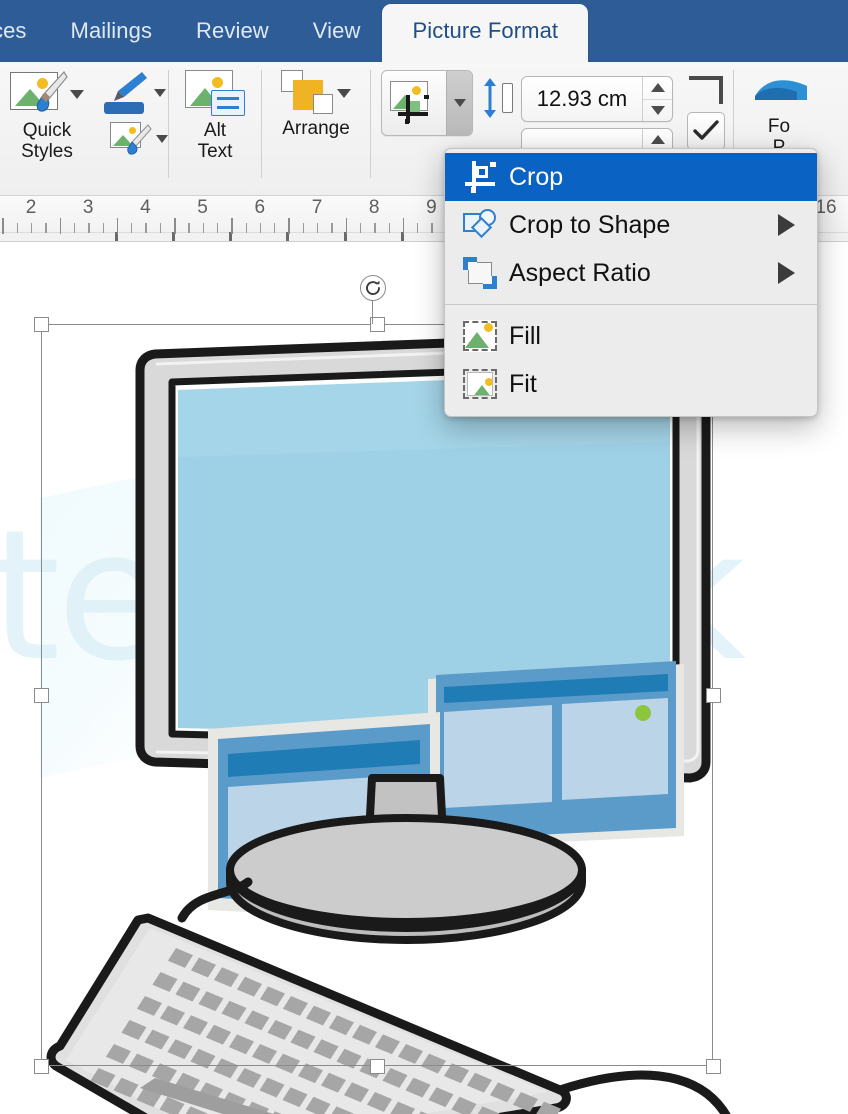 The width and height of the screenshot is (848, 1114). What do you see at coordinates (202, 207) in the screenshot?
I see `ruler-number: 5` at bounding box center [202, 207].